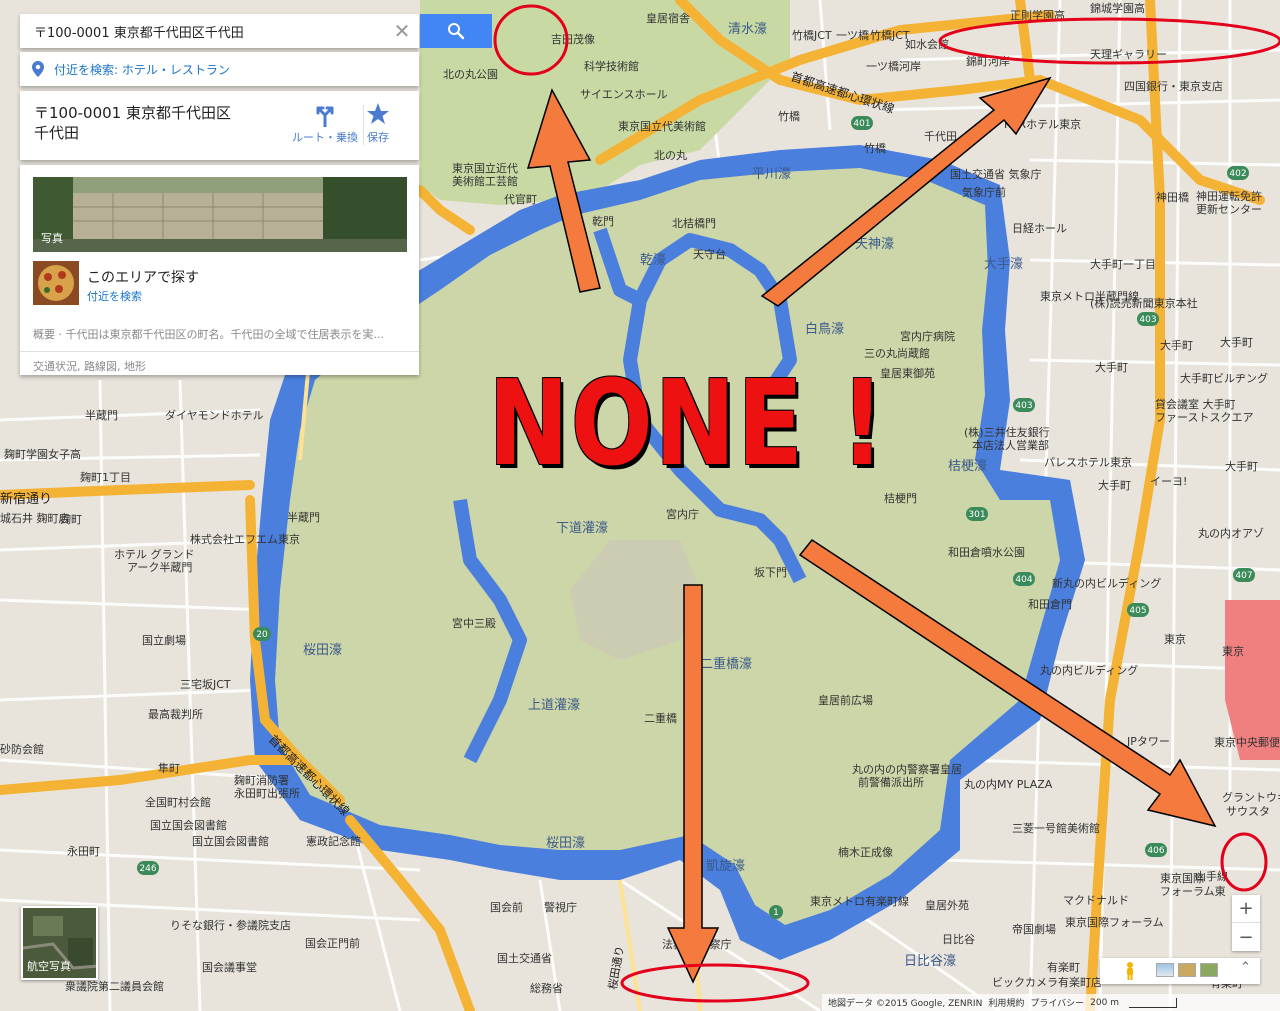 Image resolution: width=1280 pixels, height=1011 pixels. Describe the element at coordinates (1246, 937) in the screenshot. I see `zoom-out-button: −` at that location.